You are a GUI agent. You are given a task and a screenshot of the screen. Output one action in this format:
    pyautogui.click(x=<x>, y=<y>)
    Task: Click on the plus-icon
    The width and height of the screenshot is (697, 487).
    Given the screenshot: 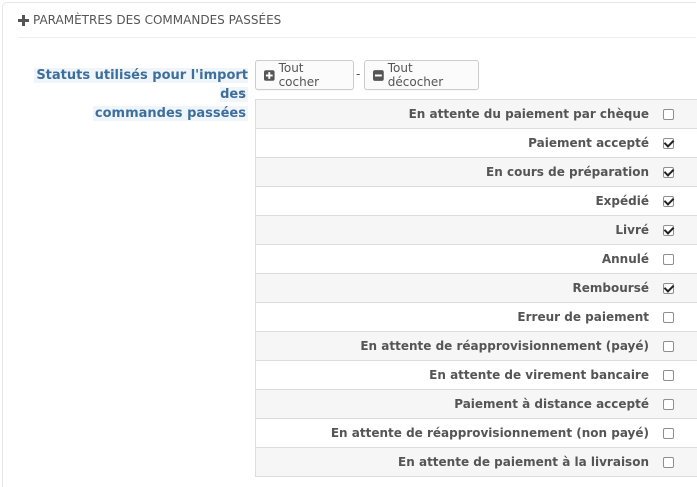 What is the action you would take?
    pyautogui.click(x=23, y=20)
    